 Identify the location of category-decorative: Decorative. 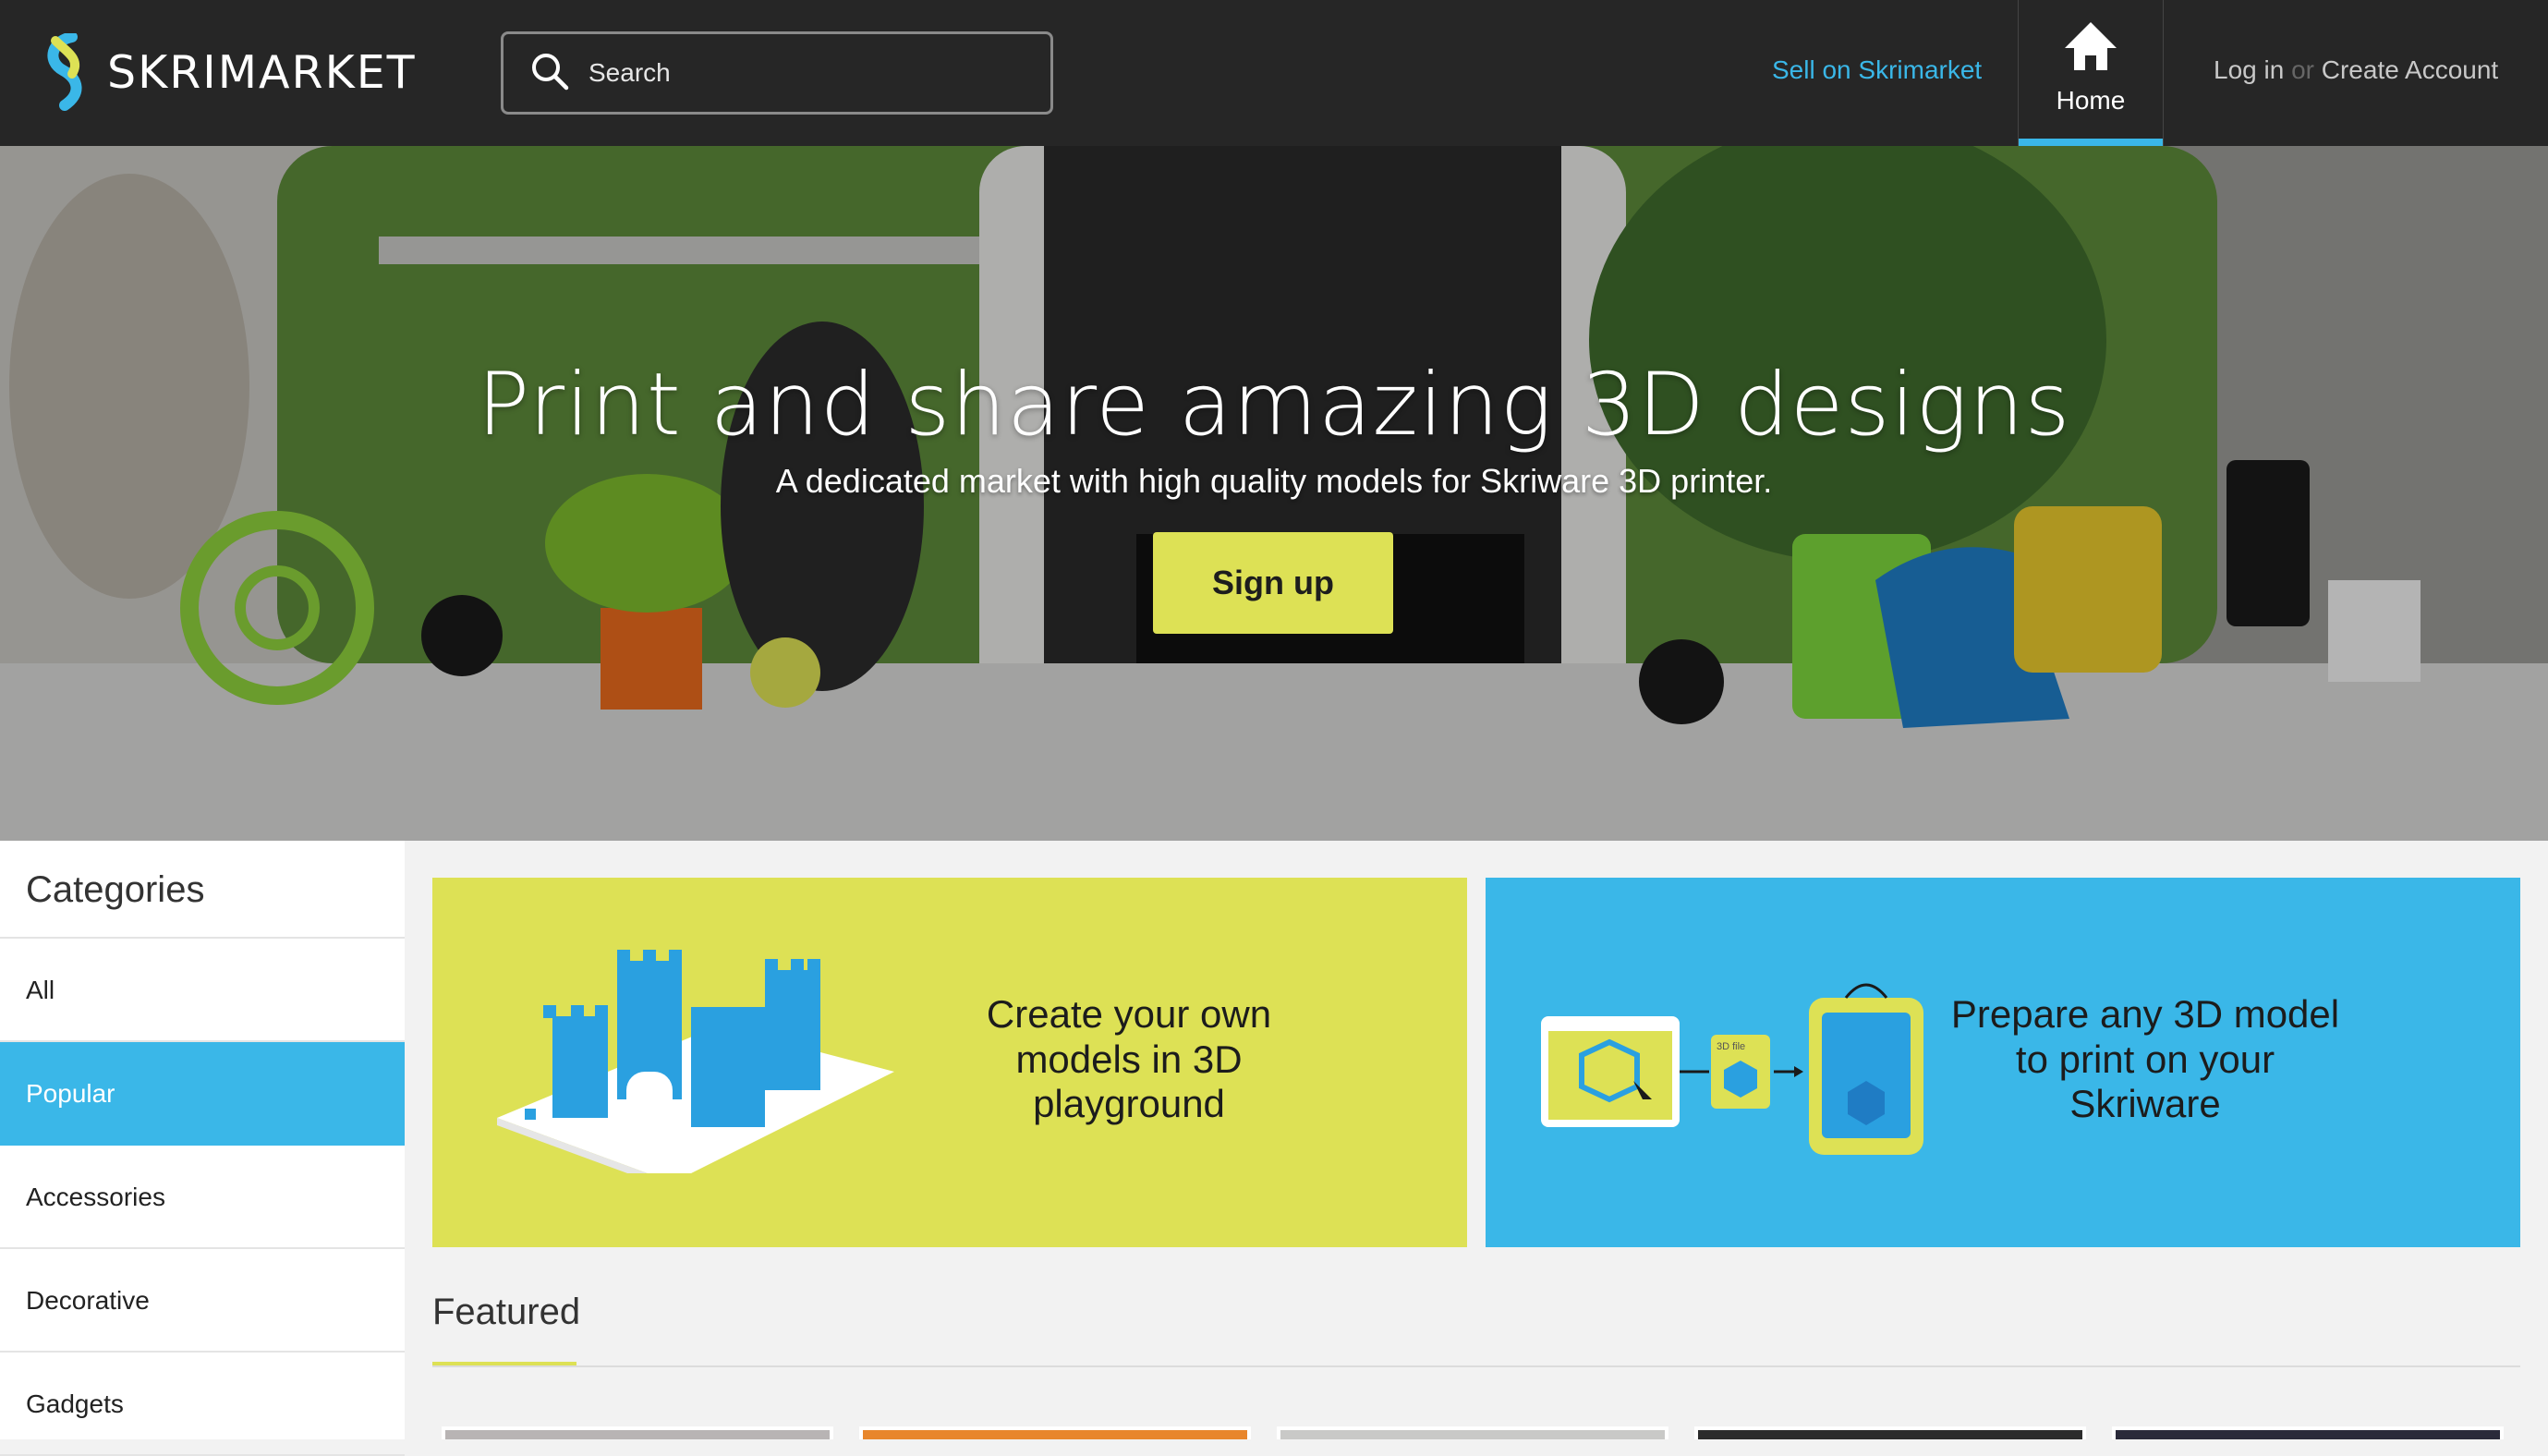
(202, 1301).